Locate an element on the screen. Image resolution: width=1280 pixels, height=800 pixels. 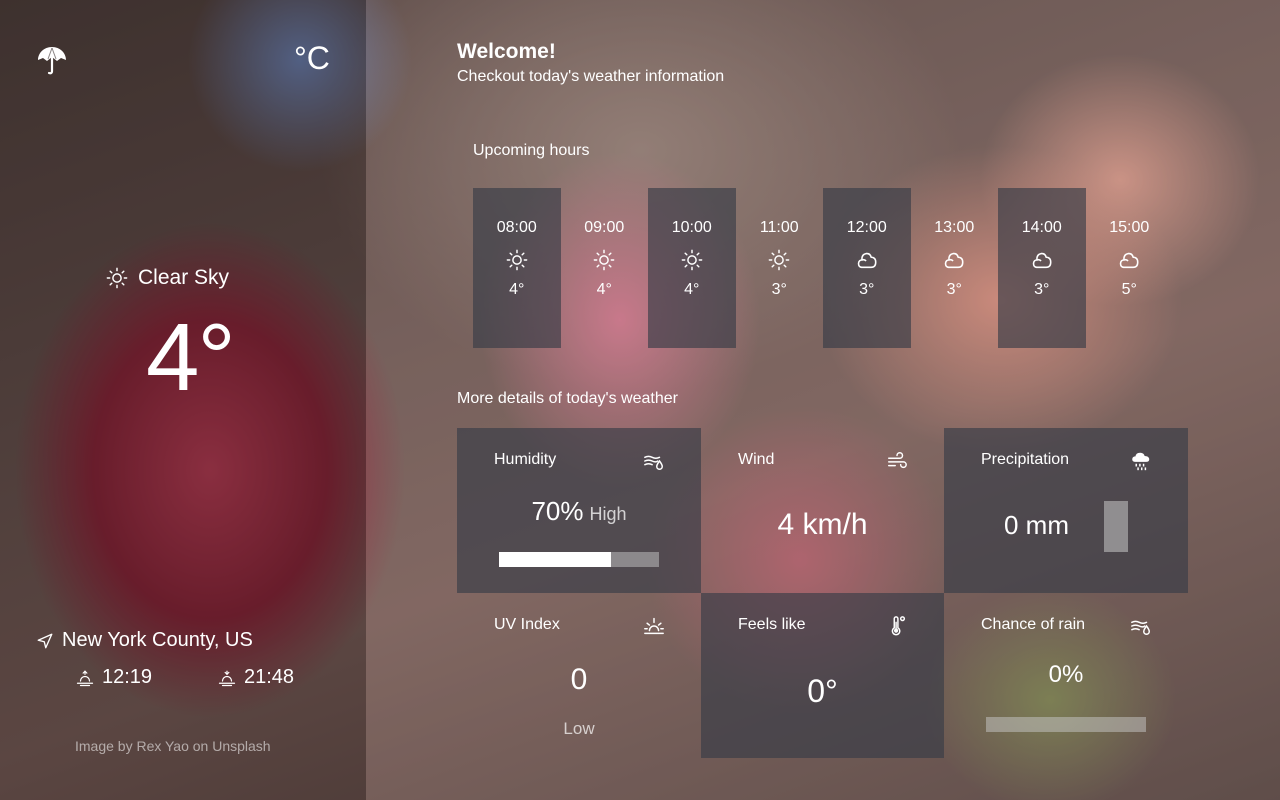
condition-label: Clear Sky is located at coordinates (184, 277).